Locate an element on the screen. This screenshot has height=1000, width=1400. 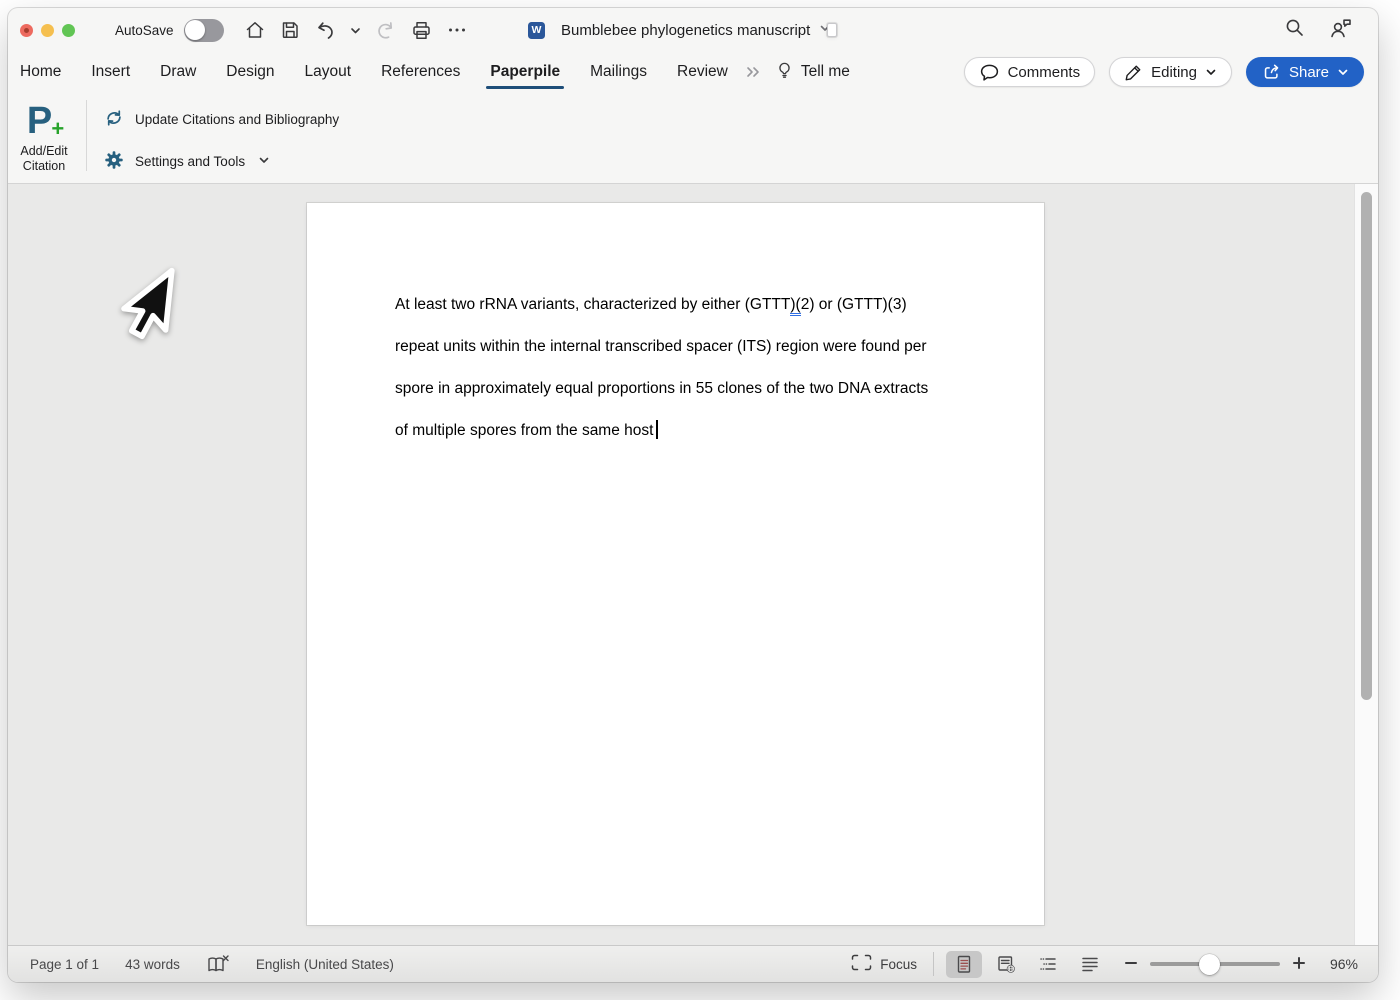
paperpile-logo-icon: P + is located at coordinates (45, 121).